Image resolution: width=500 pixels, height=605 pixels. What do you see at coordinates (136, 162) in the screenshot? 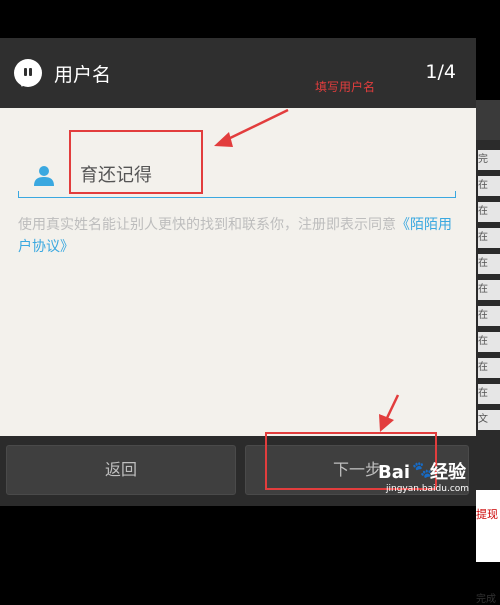
I see `annotation-box-input` at bounding box center [136, 162].